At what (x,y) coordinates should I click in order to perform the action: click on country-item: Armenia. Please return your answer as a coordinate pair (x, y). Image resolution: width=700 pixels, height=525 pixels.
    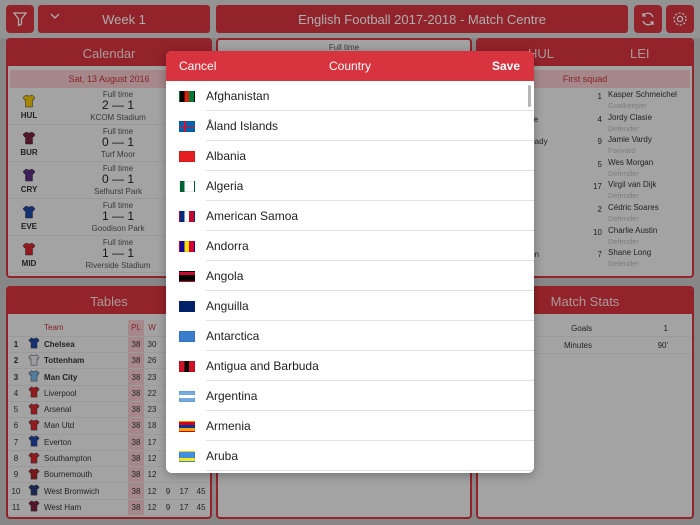
    Looking at the image, I should click on (350, 426).